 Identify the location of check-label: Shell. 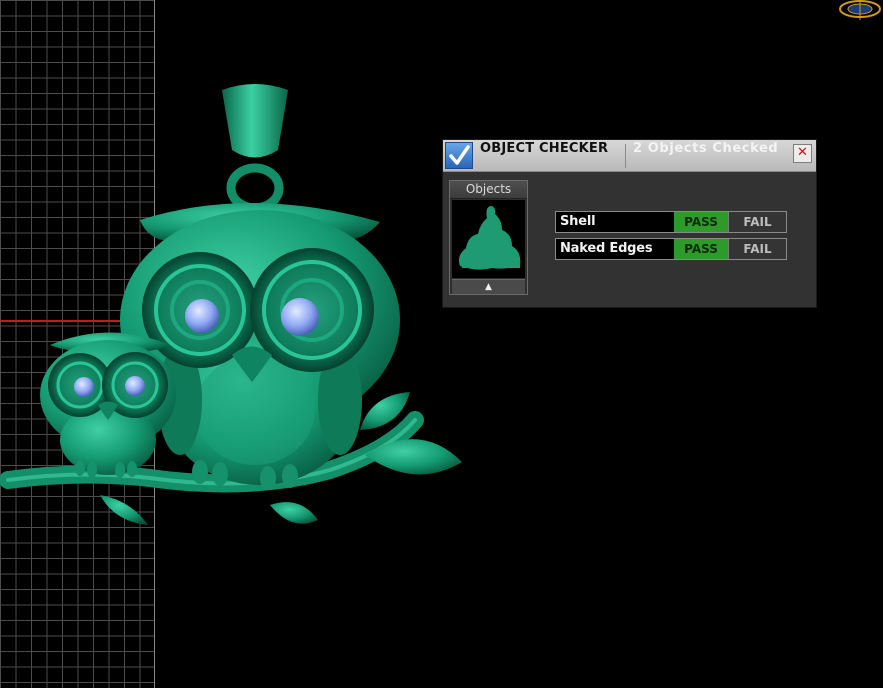
(578, 221).